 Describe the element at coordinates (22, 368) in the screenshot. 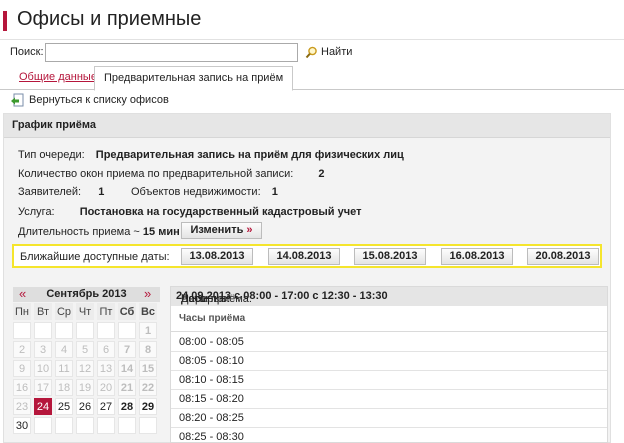

I see `calendar-day: 9` at that location.